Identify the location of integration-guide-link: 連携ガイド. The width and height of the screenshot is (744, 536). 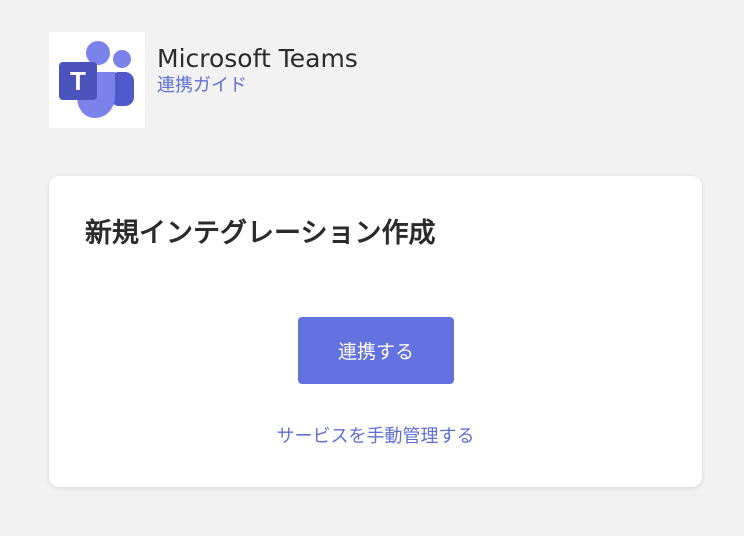
(257, 86).